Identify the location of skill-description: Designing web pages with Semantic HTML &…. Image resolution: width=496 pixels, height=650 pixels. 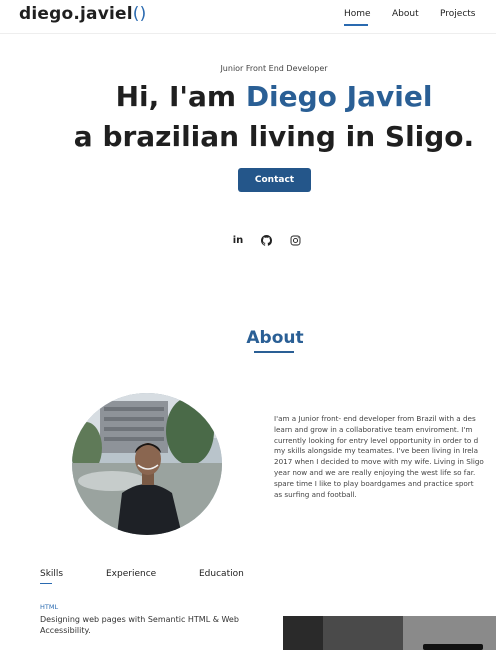
(139, 625).